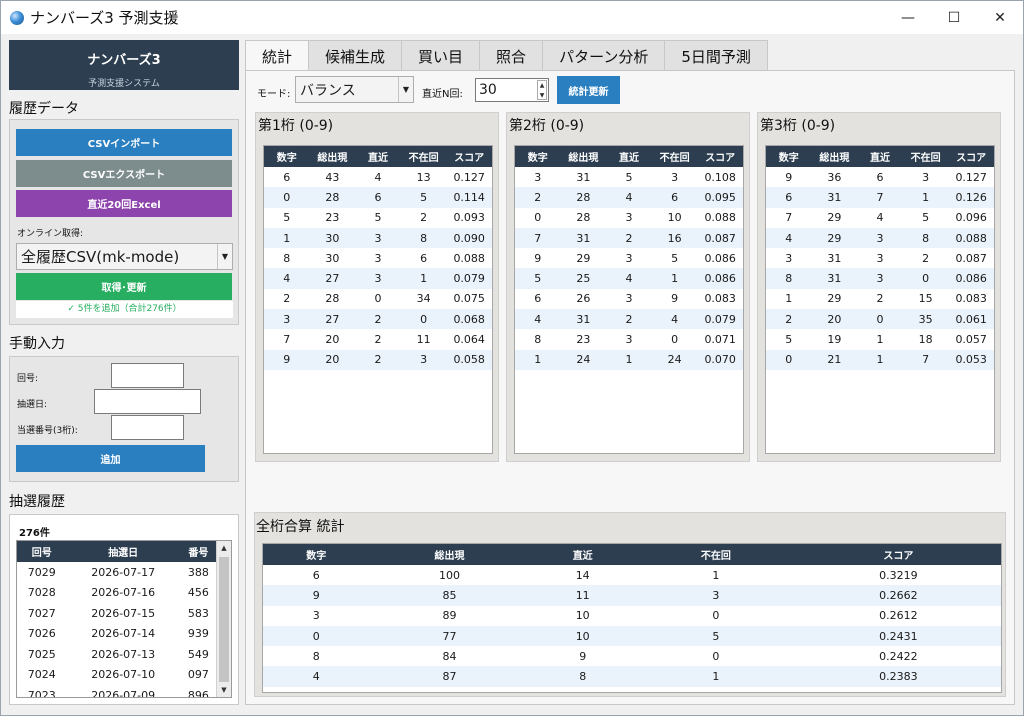 This screenshot has height=716, width=1024. I want to click on date-input, so click(147, 401).